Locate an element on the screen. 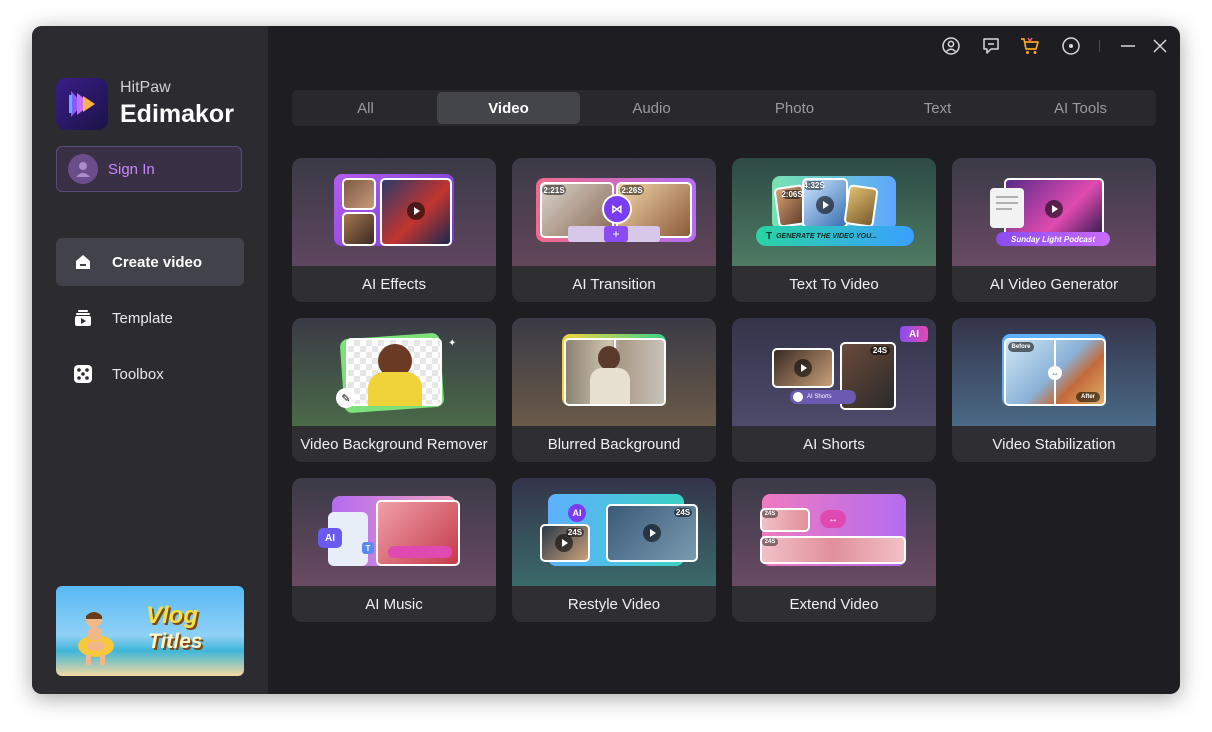 This screenshot has height=732, width=1212. tab-video: Video is located at coordinates (508, 108).